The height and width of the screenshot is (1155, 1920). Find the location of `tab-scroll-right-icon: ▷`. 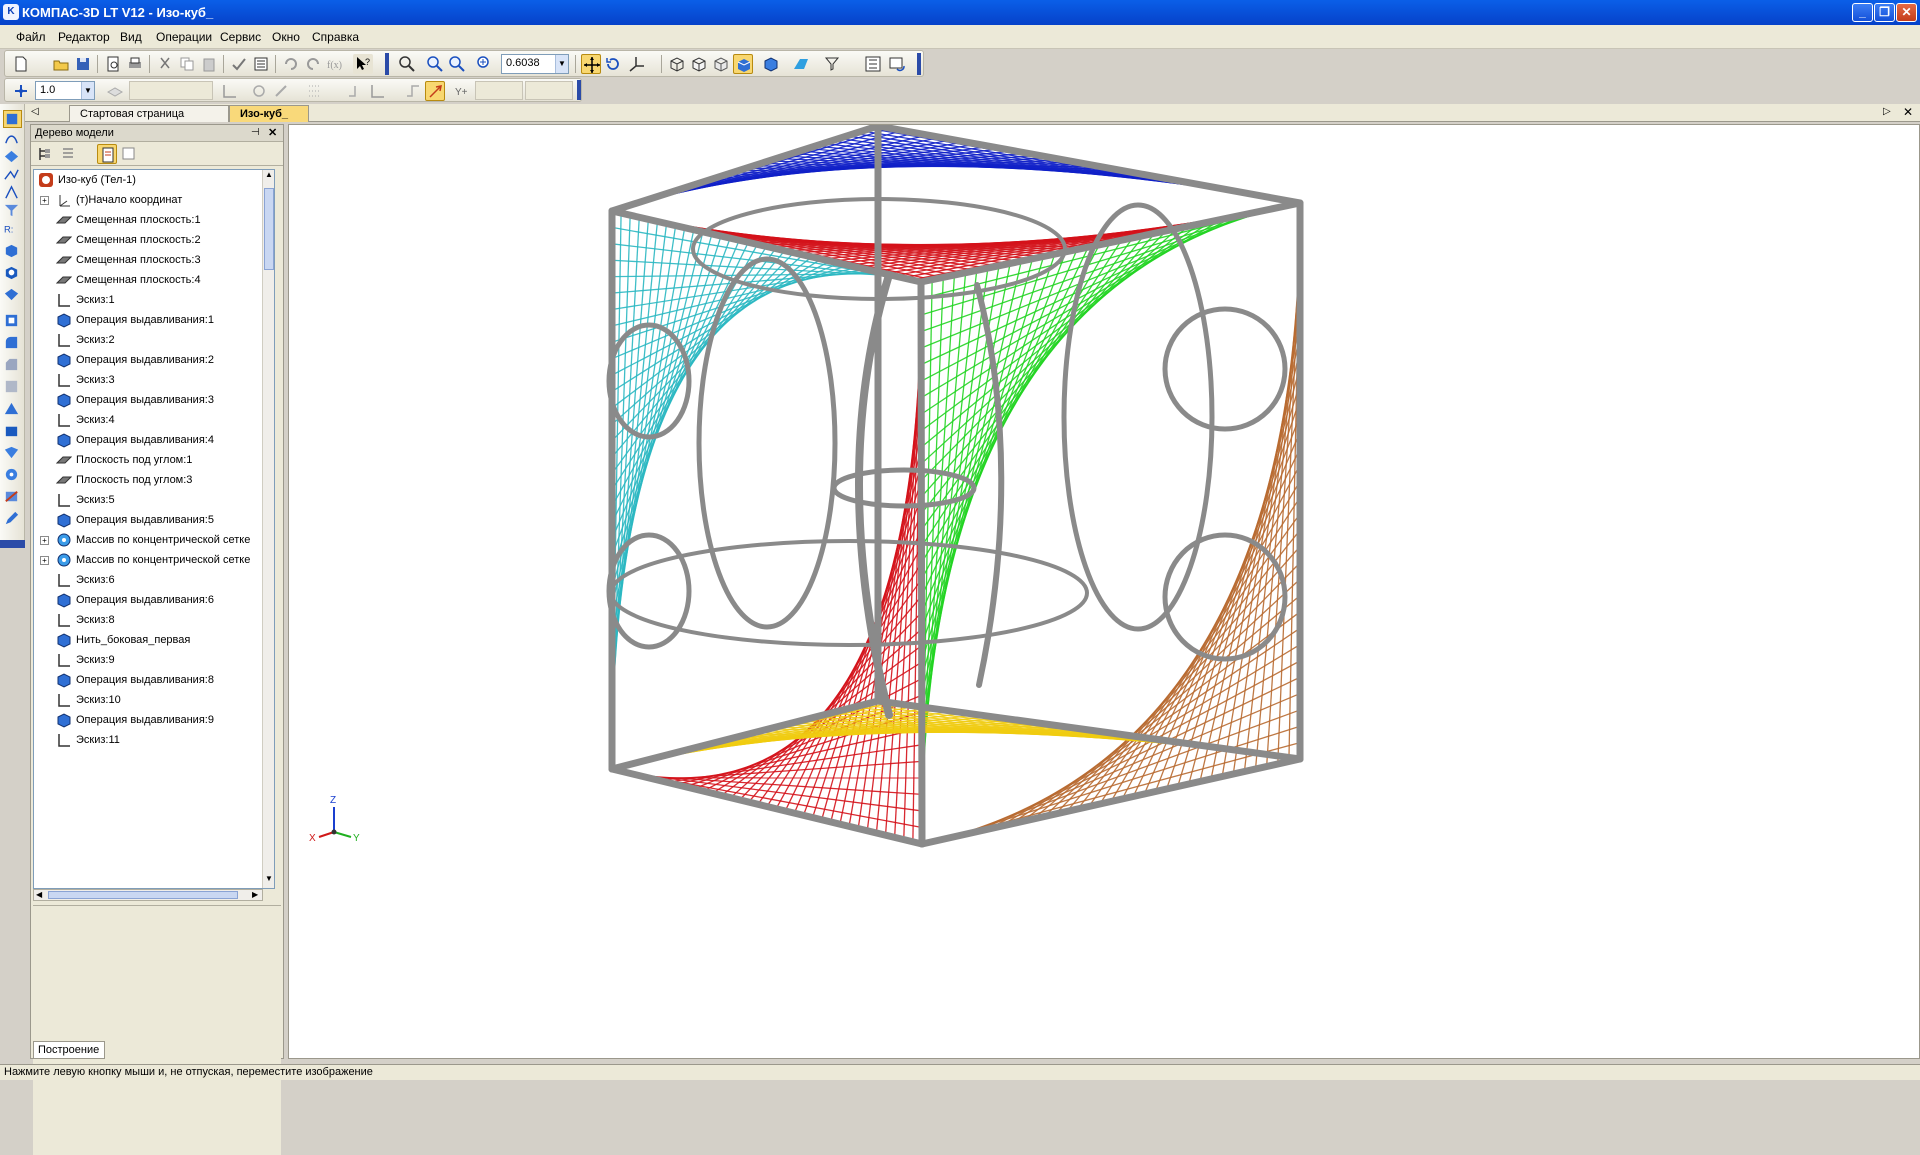

tab-scroll-right-icon: ▷ is located at coordinates (1887, 111).